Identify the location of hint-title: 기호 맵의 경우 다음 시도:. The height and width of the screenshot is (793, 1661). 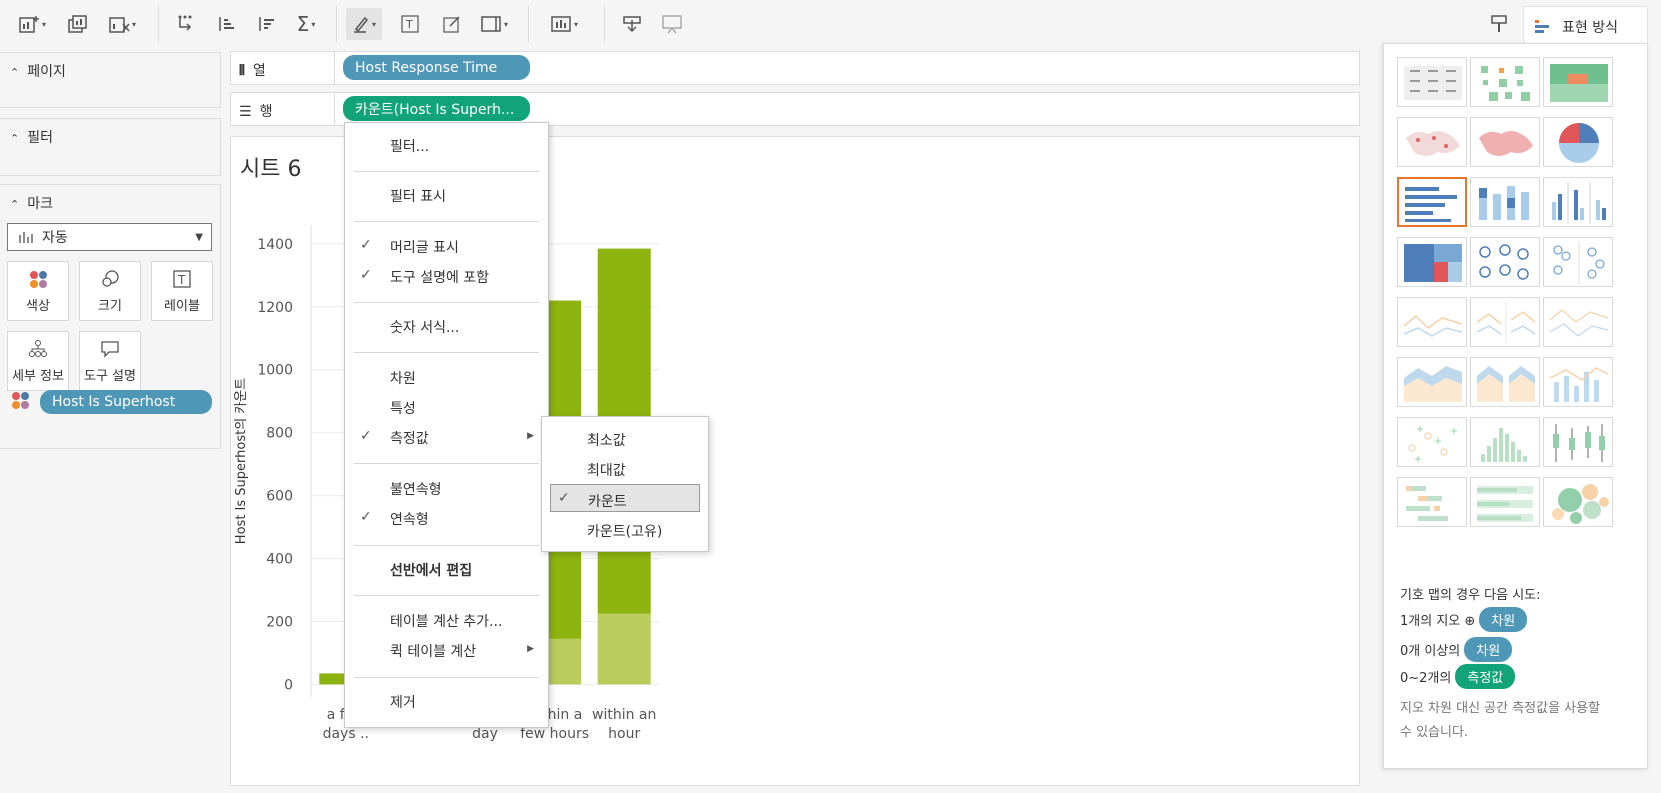
(1470, 595).